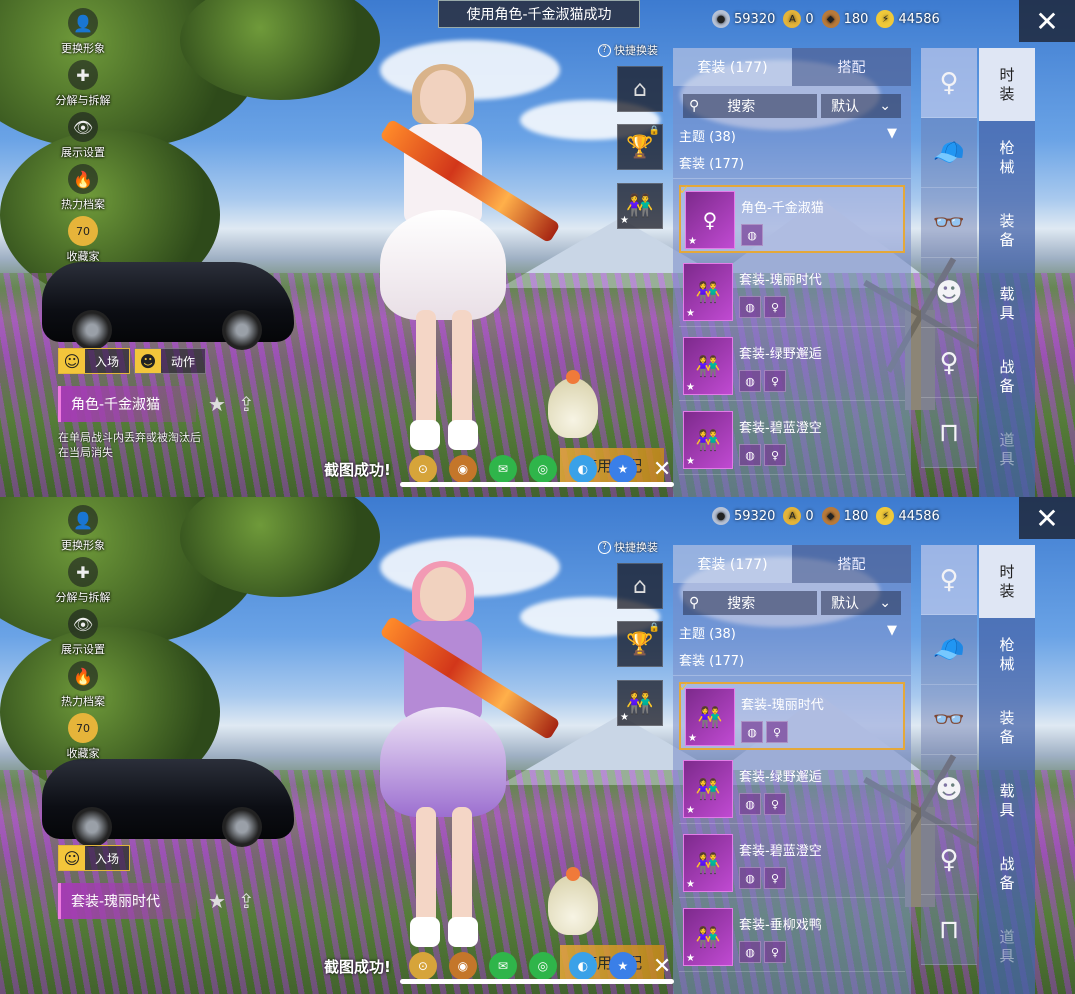 The image size is (1075, 994). What do you see at coordinates (792, 218) in the screenshot?
I see `list-item: ✓ ♀ ★ 角色-千金淑猫 ◍` at bounding box center [792, 218].